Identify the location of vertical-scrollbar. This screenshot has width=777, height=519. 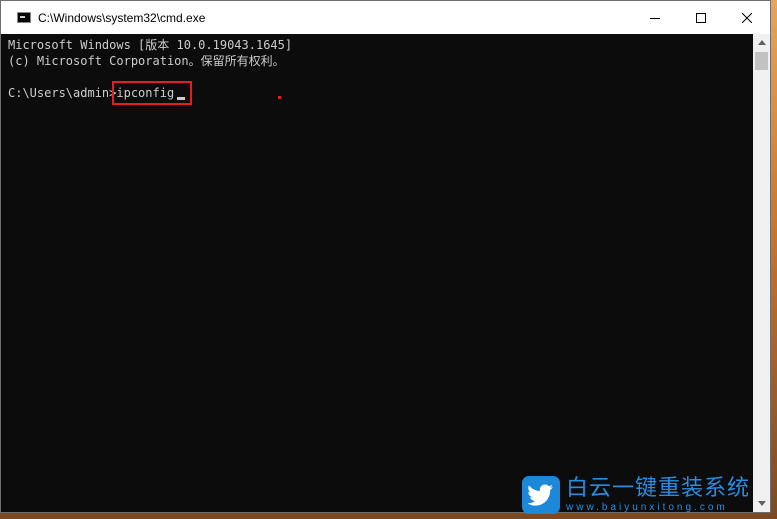
(761, 273).